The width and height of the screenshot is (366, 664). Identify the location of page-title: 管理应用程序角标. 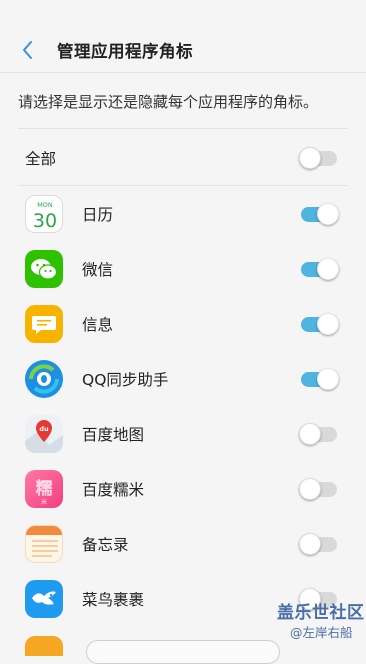
(125, 51).